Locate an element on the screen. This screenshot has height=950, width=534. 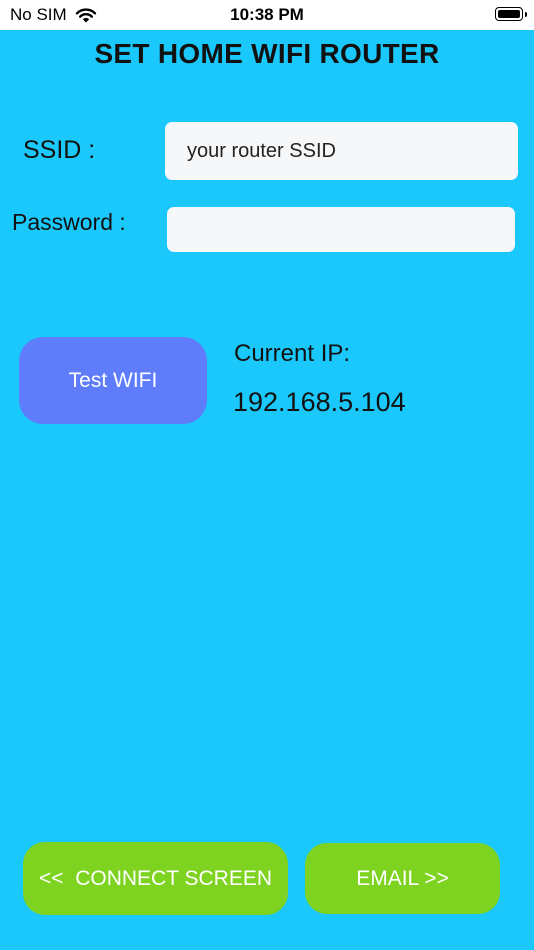
status-time: 10:38 PM is located at coordinates (267, 14).